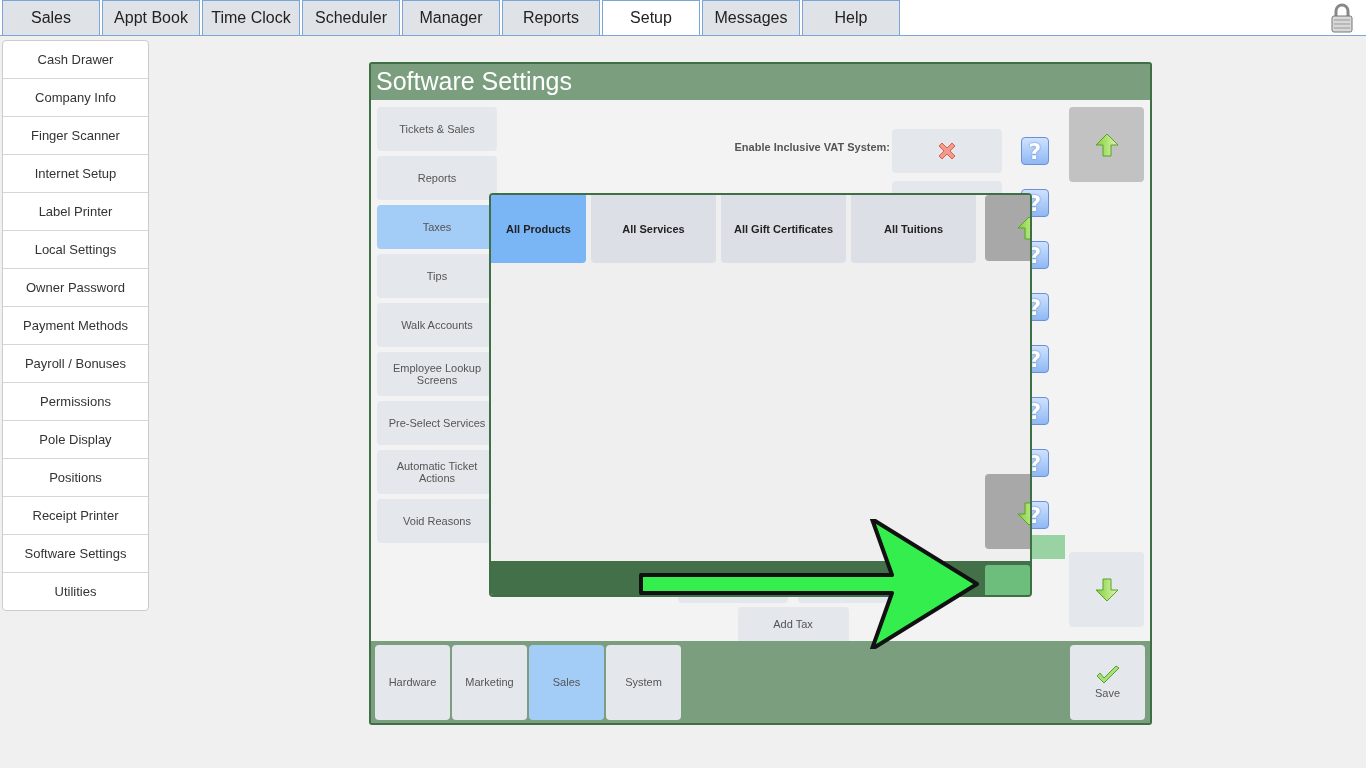 The width and height of the screenshot is (1366, 768). I want to click on top-tab: Scheduler, so click(351, 17).